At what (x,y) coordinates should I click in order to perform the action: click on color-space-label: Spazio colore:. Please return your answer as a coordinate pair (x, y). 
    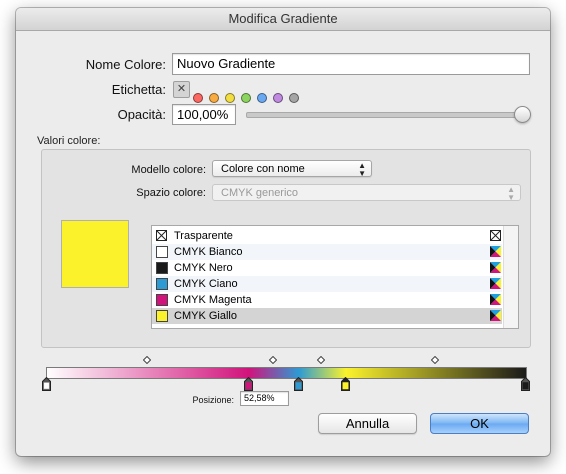
    Looking at the image, I should click on (171, 193).